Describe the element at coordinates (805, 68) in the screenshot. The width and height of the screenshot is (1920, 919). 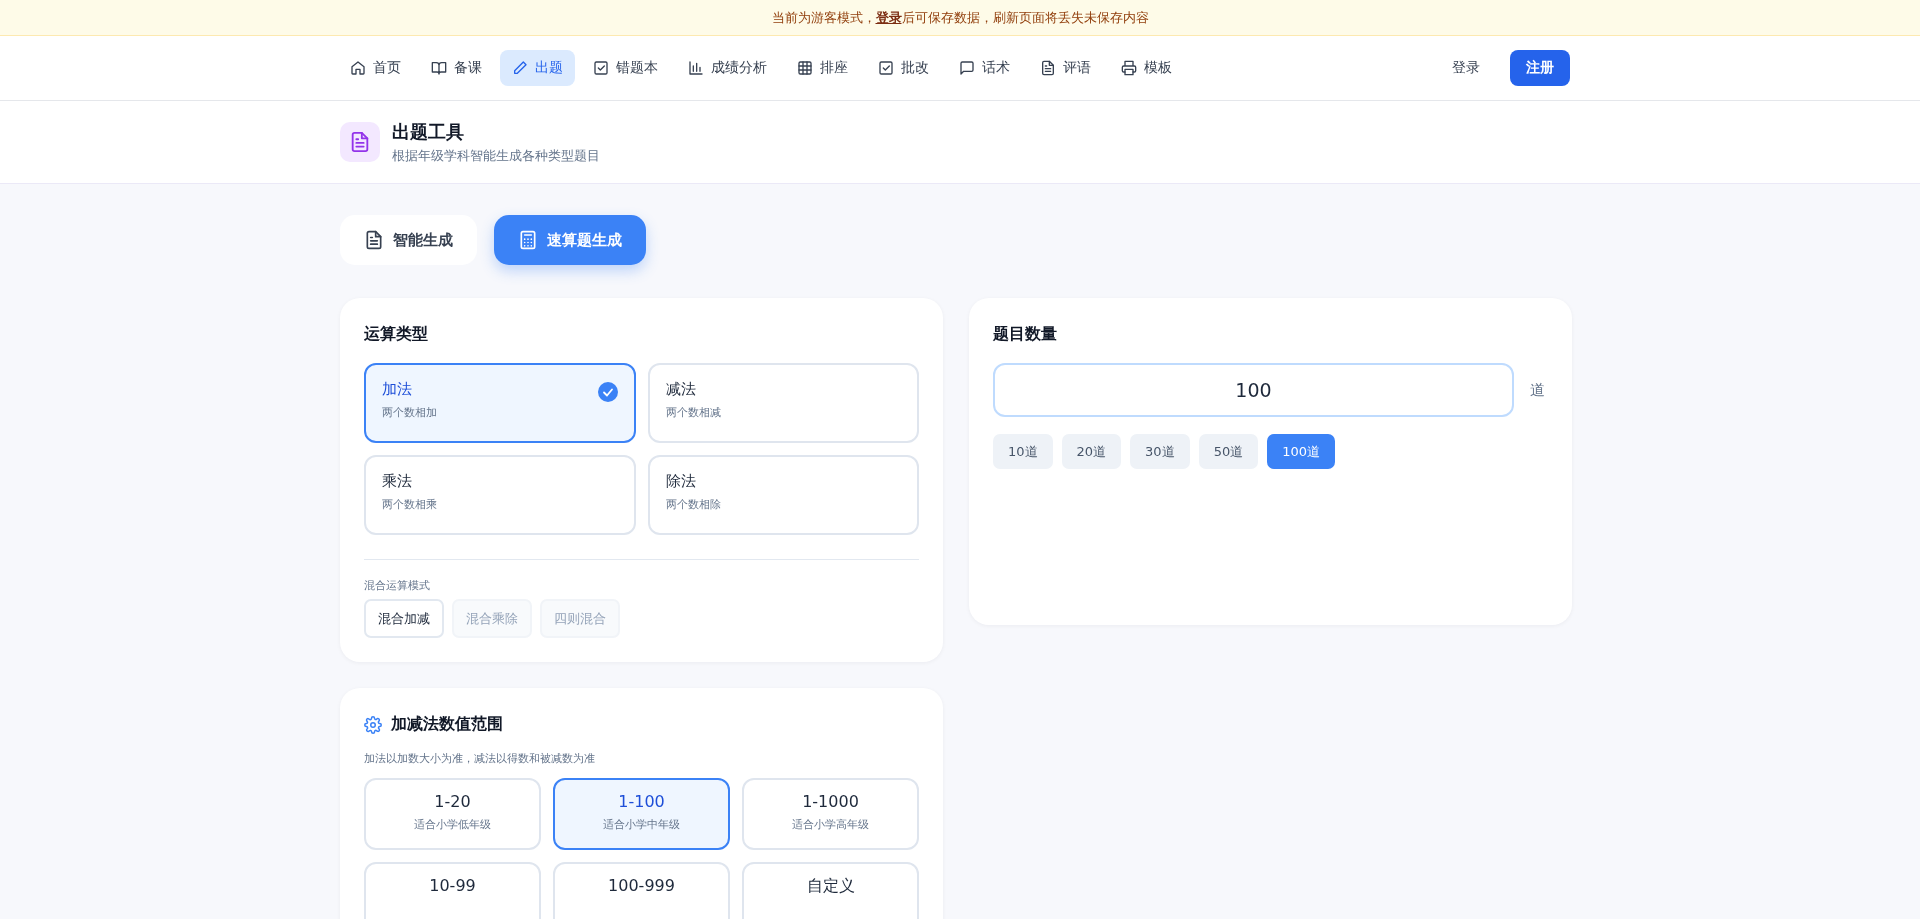
I see `grid-icon` at that location.